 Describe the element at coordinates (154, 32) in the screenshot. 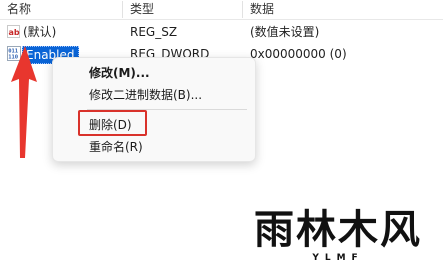

I see `value-type: REG_SZ` at that location.